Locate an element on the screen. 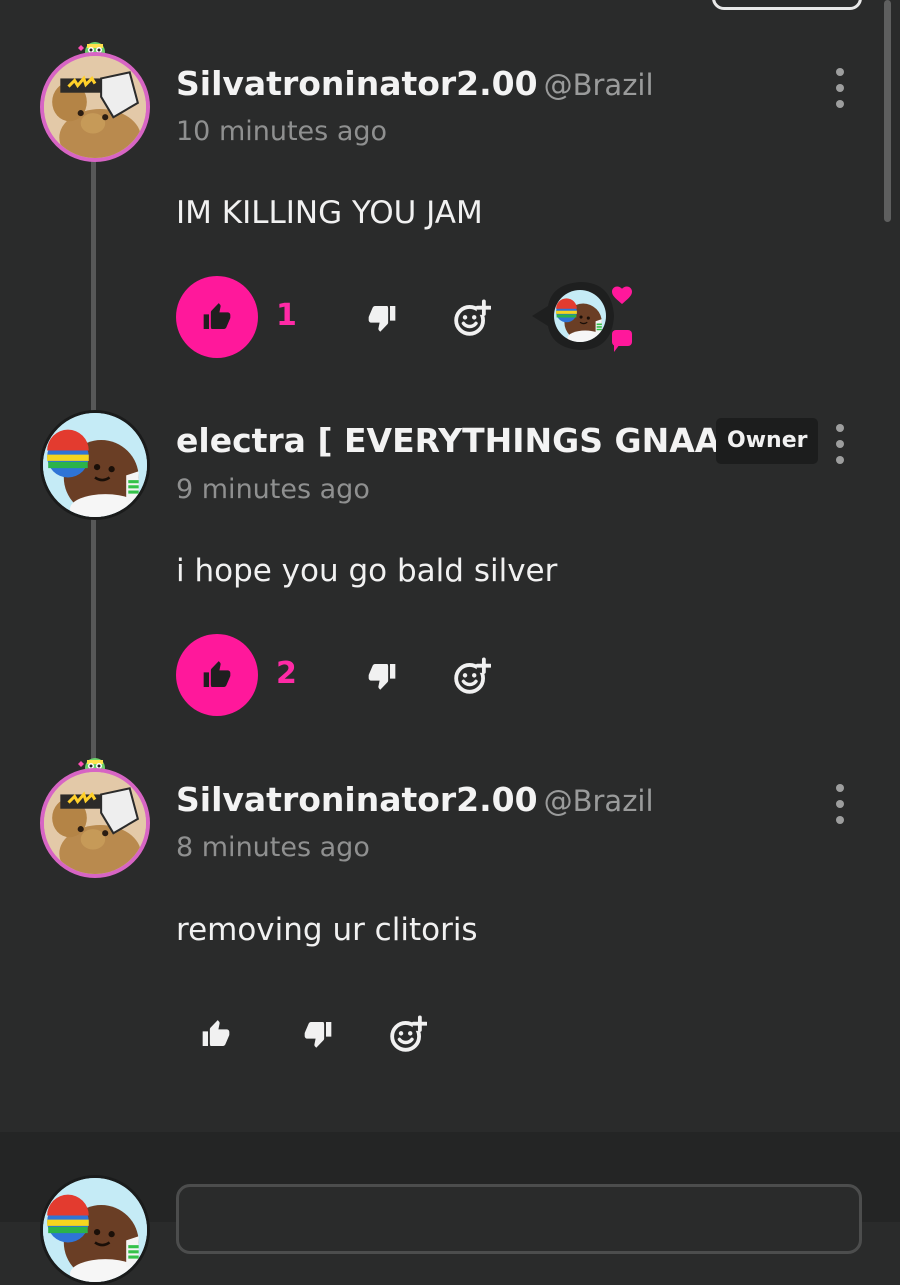 This screenshot has height=1285, width=900. heart-icon is located at coordinates (622, 296).